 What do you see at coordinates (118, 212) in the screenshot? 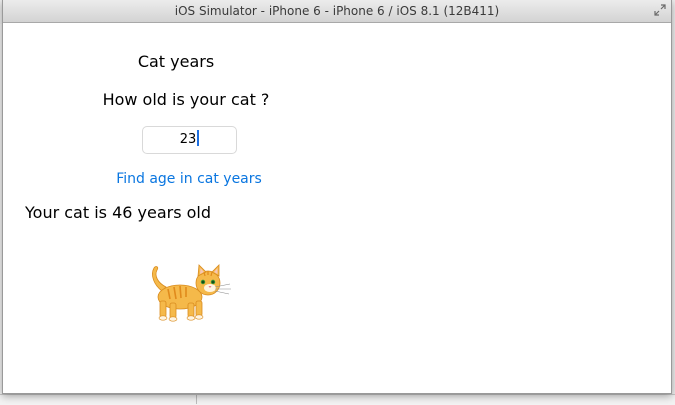
I see `result-label: Your cat is 46 years old` at bounding box center [118, 212].